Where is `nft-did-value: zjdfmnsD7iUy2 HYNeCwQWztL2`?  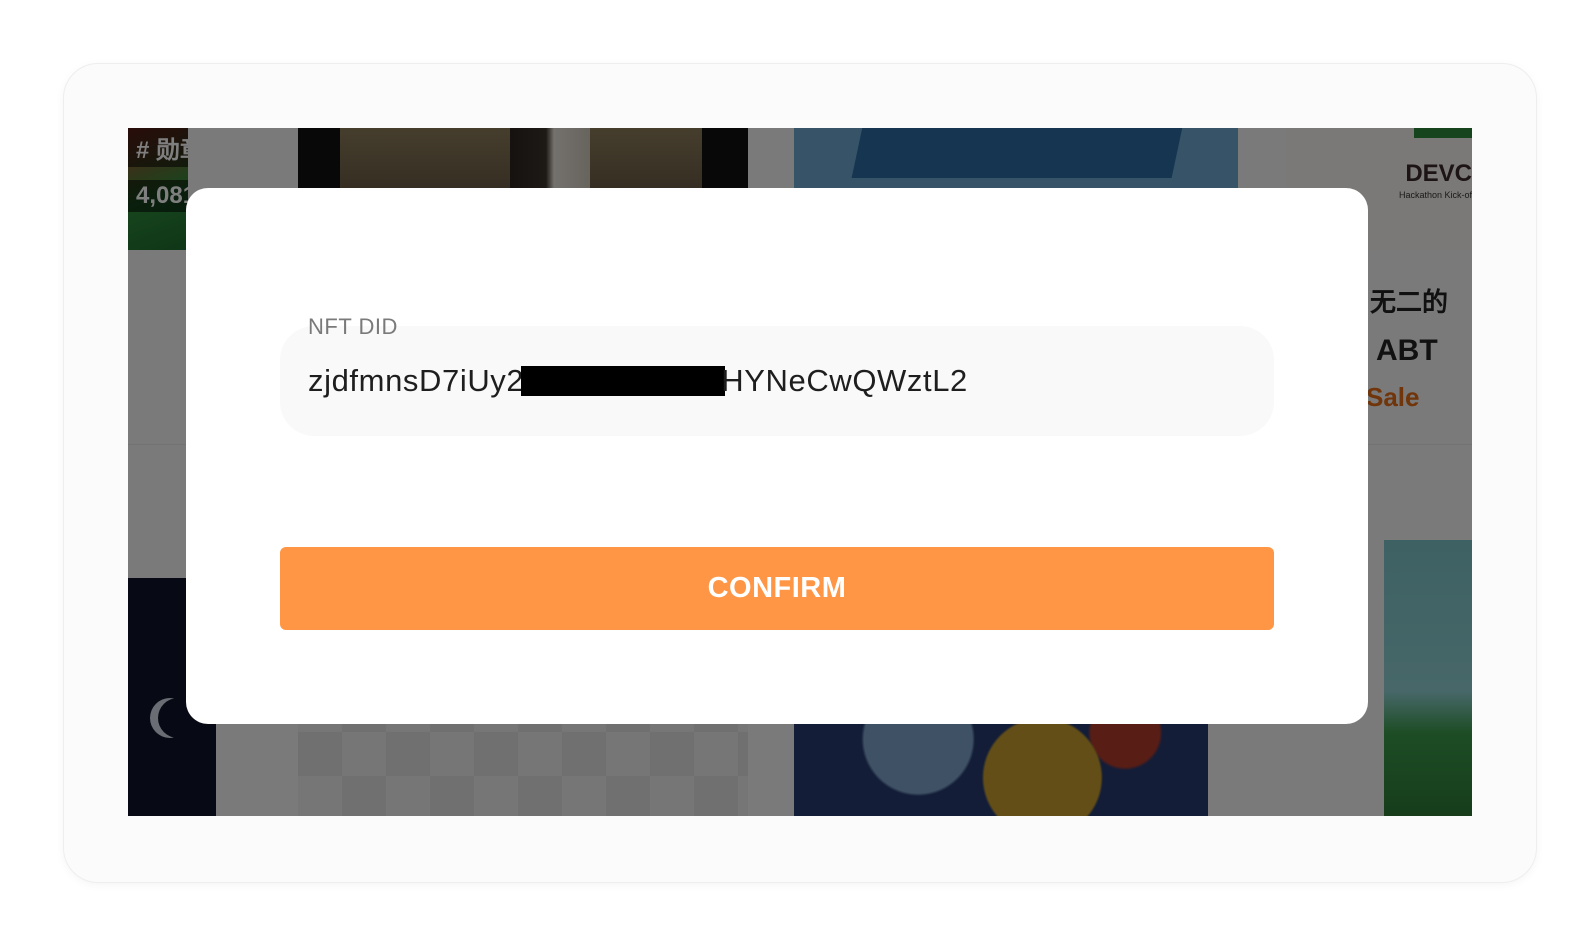 nft-did-value: zjdfmnsD7iUy2 HYNeCwQWztL2 is located at coordinates (638, 381).